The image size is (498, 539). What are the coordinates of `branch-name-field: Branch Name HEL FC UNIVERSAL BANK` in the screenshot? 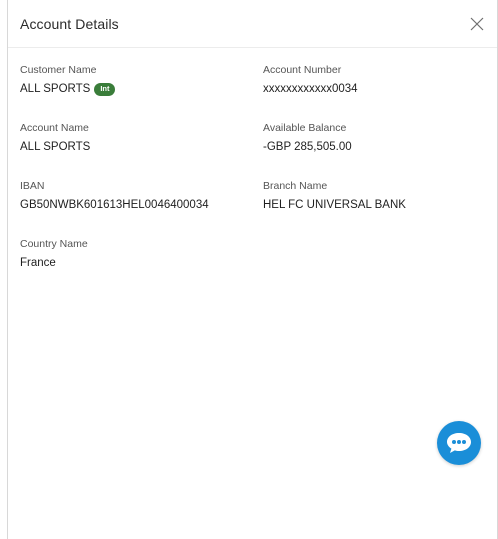 It's located at (375, 200).